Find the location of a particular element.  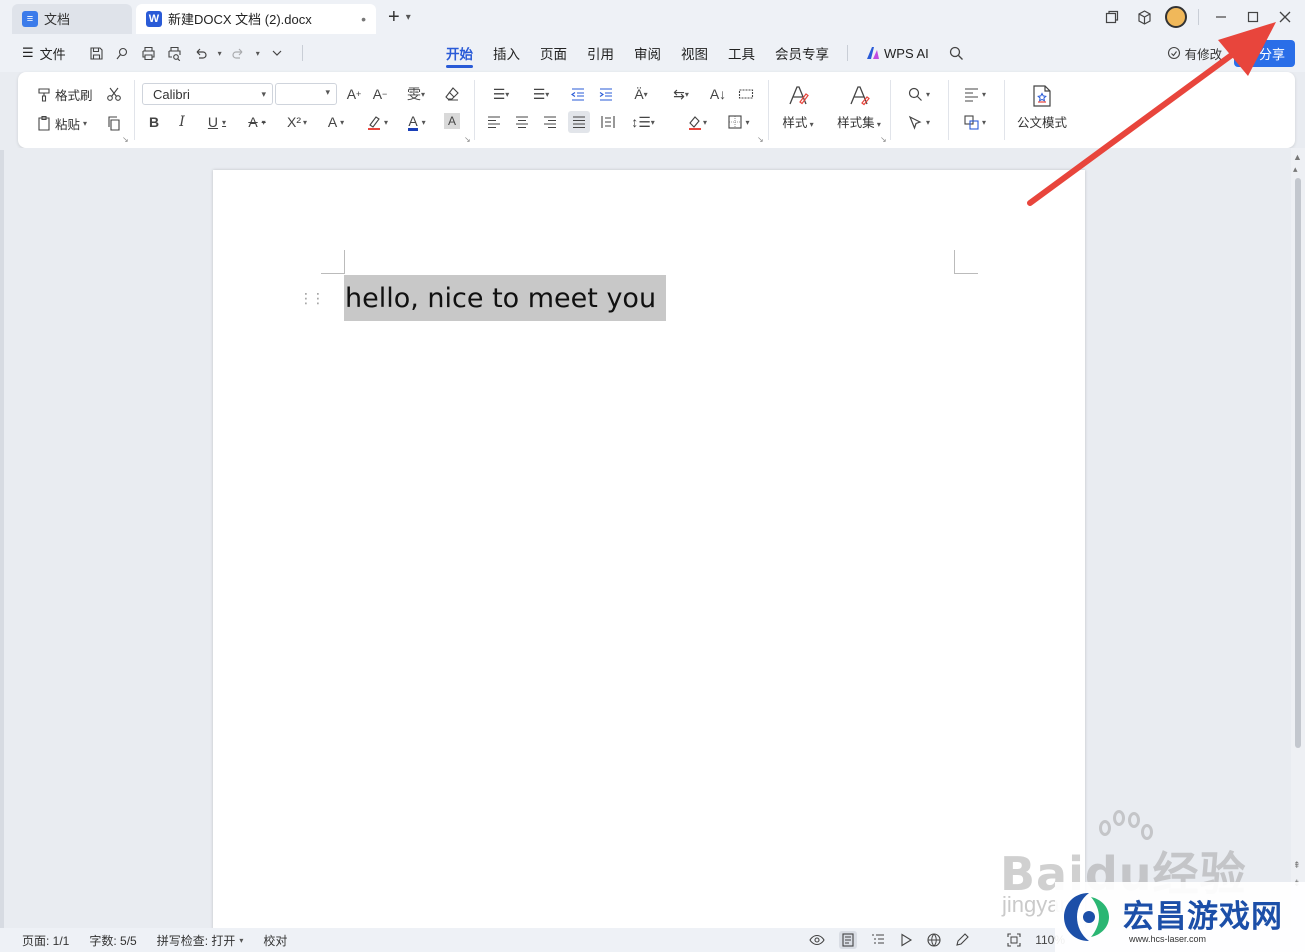

styles-button: 样式 ▾ is located at coordinates (798, 110).